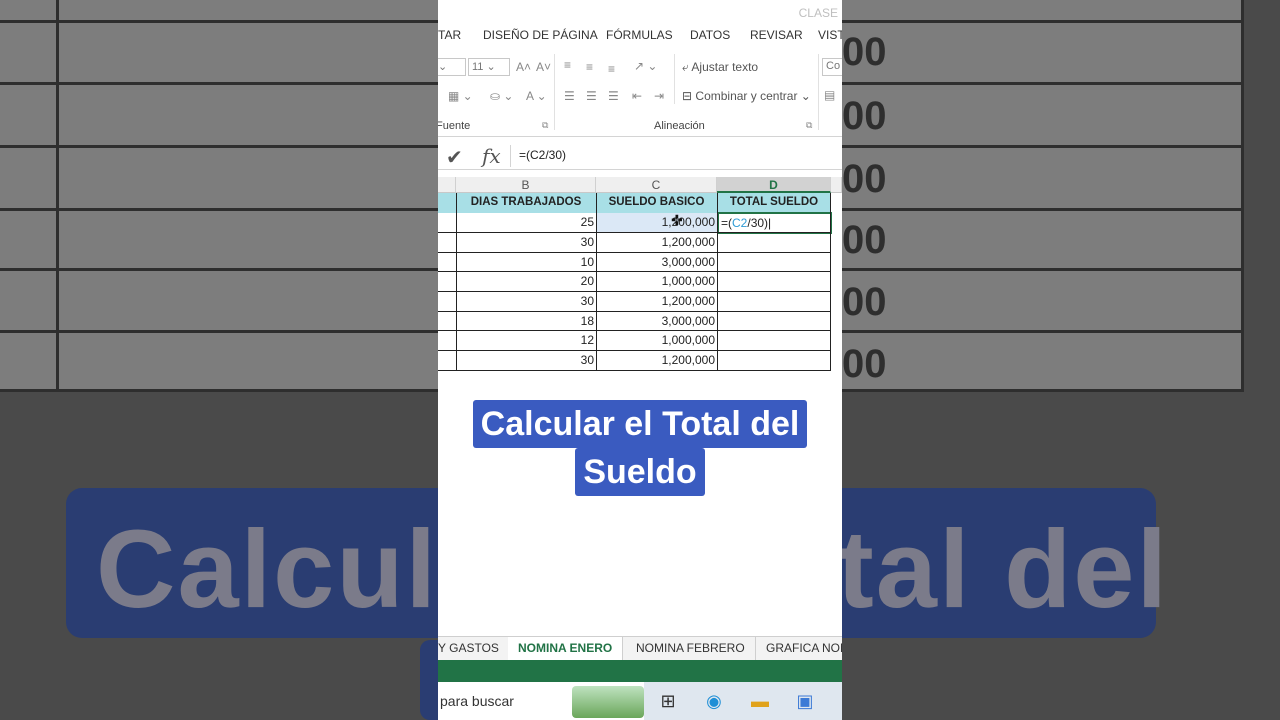  What do you see at coordinates (656, 223) in the screenshot?
I see `cell-sueldo-c2: 1,200,000` at bounding box center [656, 223].